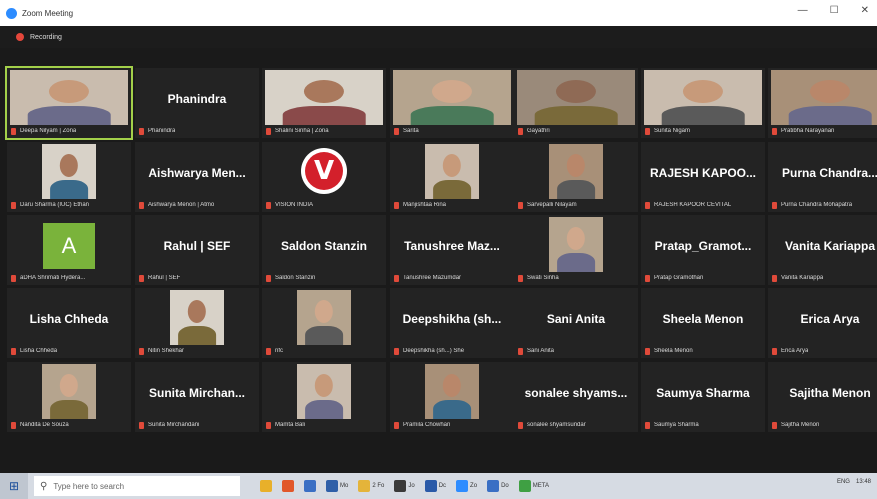 The image size is (877, 499). What do you see at coordinates (427, 425) in the screenshot?
I see `participant-name: Pramila Chowhan` at bounding box center [427, 425].